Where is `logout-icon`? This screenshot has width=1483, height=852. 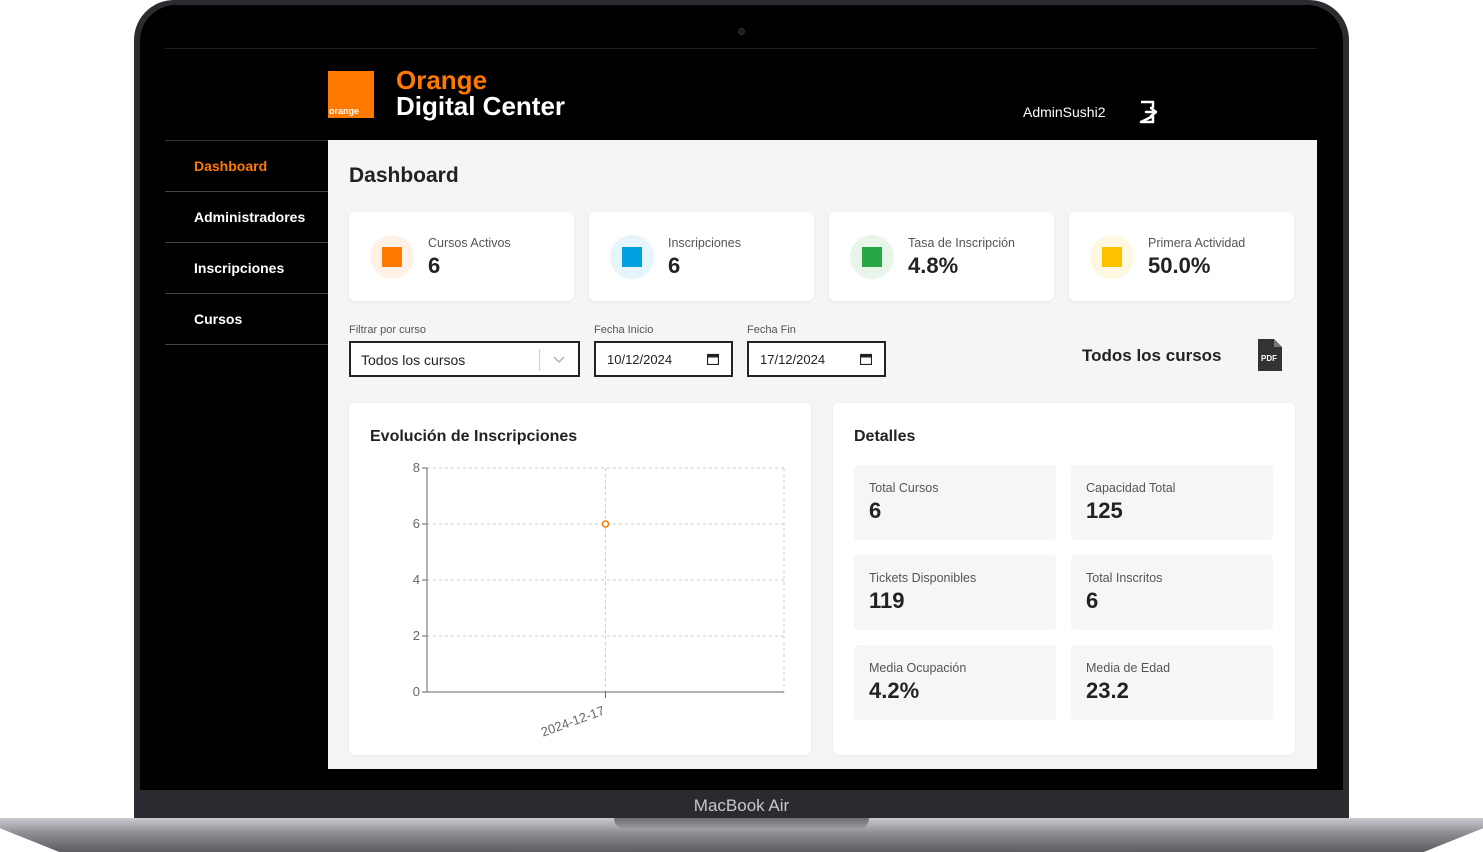
logout-icon is located at coordinates (1149, 112).